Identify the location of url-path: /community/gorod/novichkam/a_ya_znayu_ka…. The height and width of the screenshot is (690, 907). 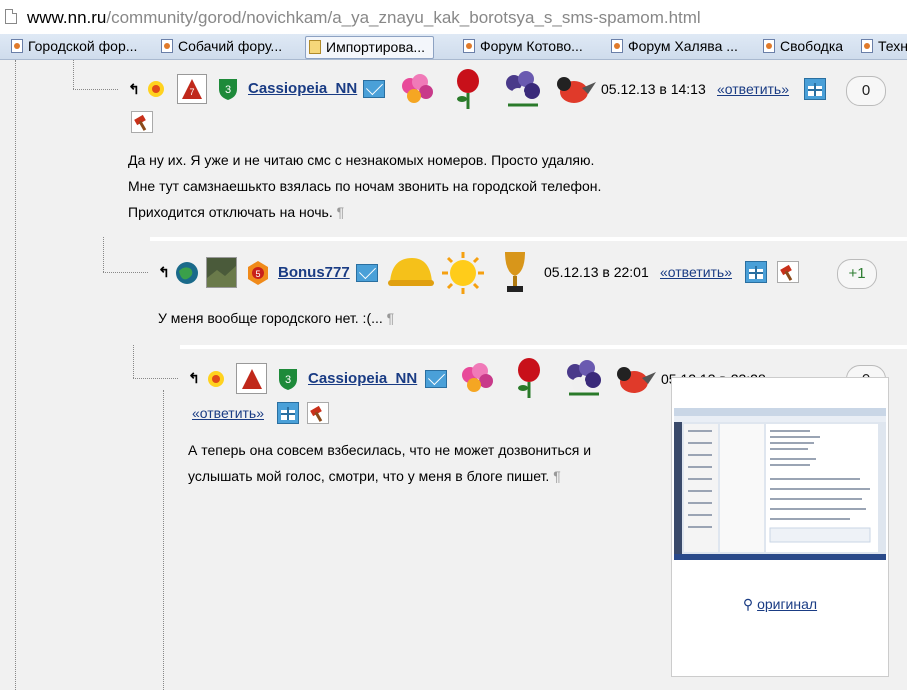
(403, 17).